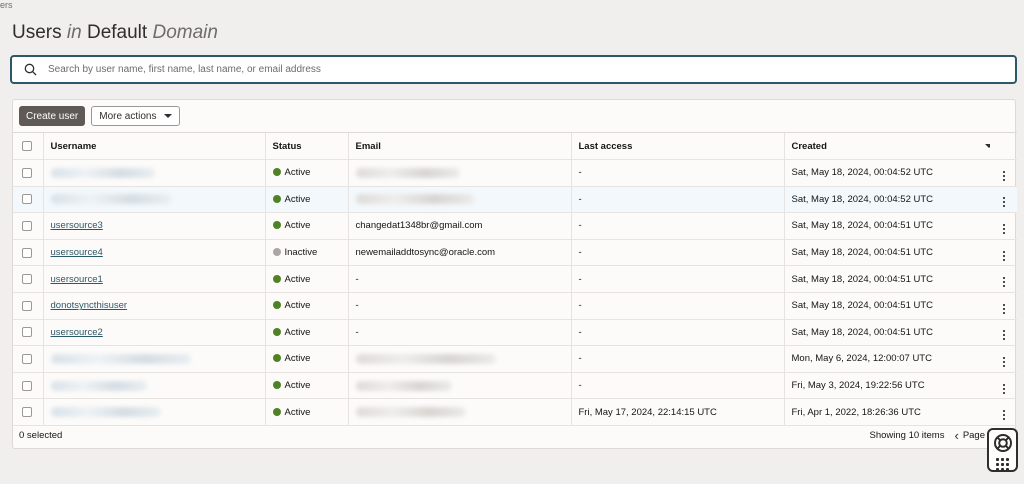 The height and width of the screenshot is (484, 1024). Describe the element at coordinates (153, 146) in the screenshot. I see `header-username: Username` at that location.